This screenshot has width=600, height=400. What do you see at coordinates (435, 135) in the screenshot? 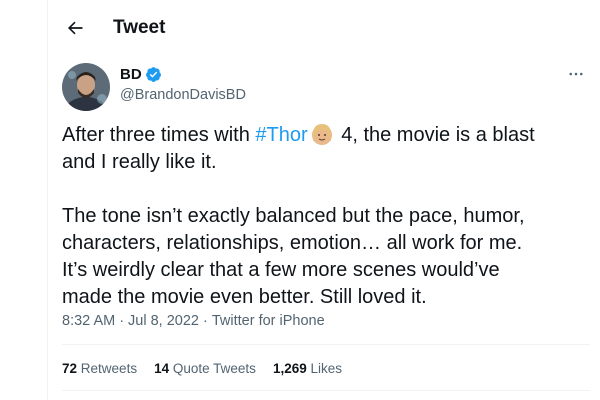
I see `tweet-text-segment: 4, the movie is a blast` at bounding box center [435, 135].